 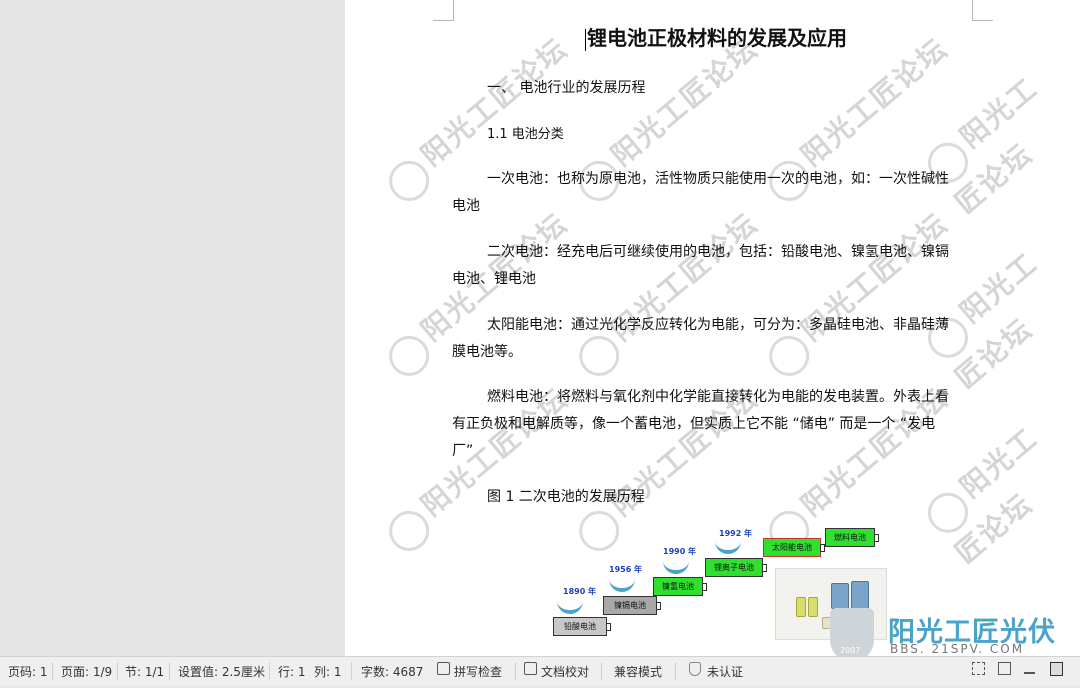 I want to click on read-mode-icon, so click(x=1004, y=668).